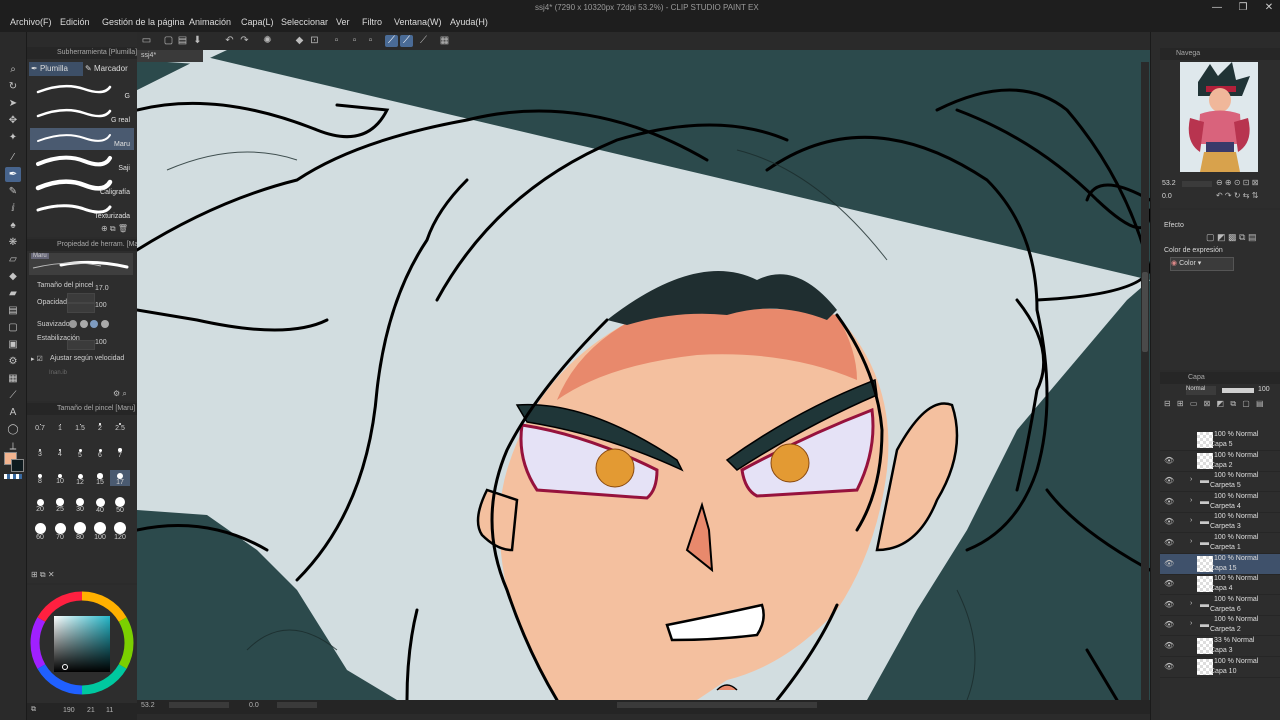 This screenshot has width=1280, height=720. Describe the element at coordinates (13, 157) in the screenshot. I see `eyedropper-icon: ⁄` at that location.